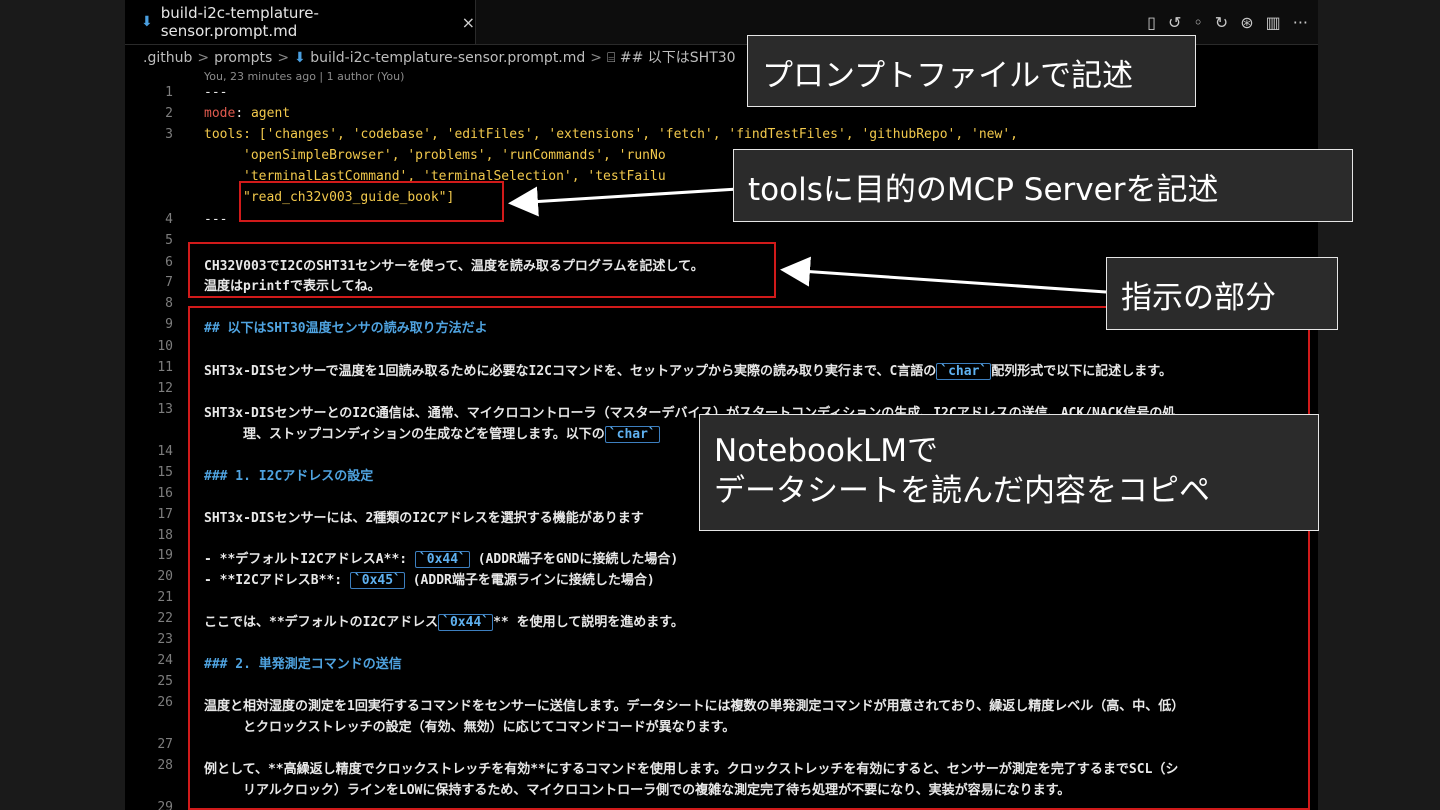  Describe the element at coordinates (1174, 22) in the screenshot. I see `go-back-icon: ↺` at that location.